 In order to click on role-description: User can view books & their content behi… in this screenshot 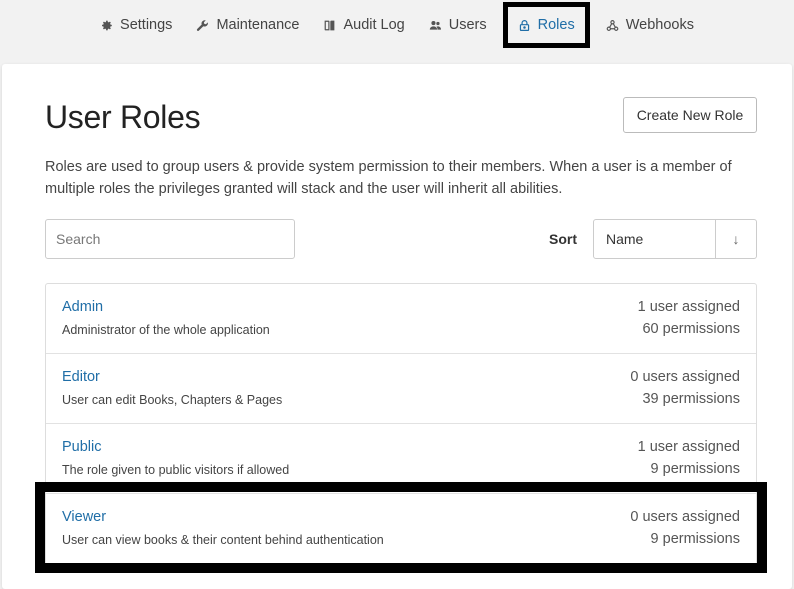, I will do `click(223, 540)`.